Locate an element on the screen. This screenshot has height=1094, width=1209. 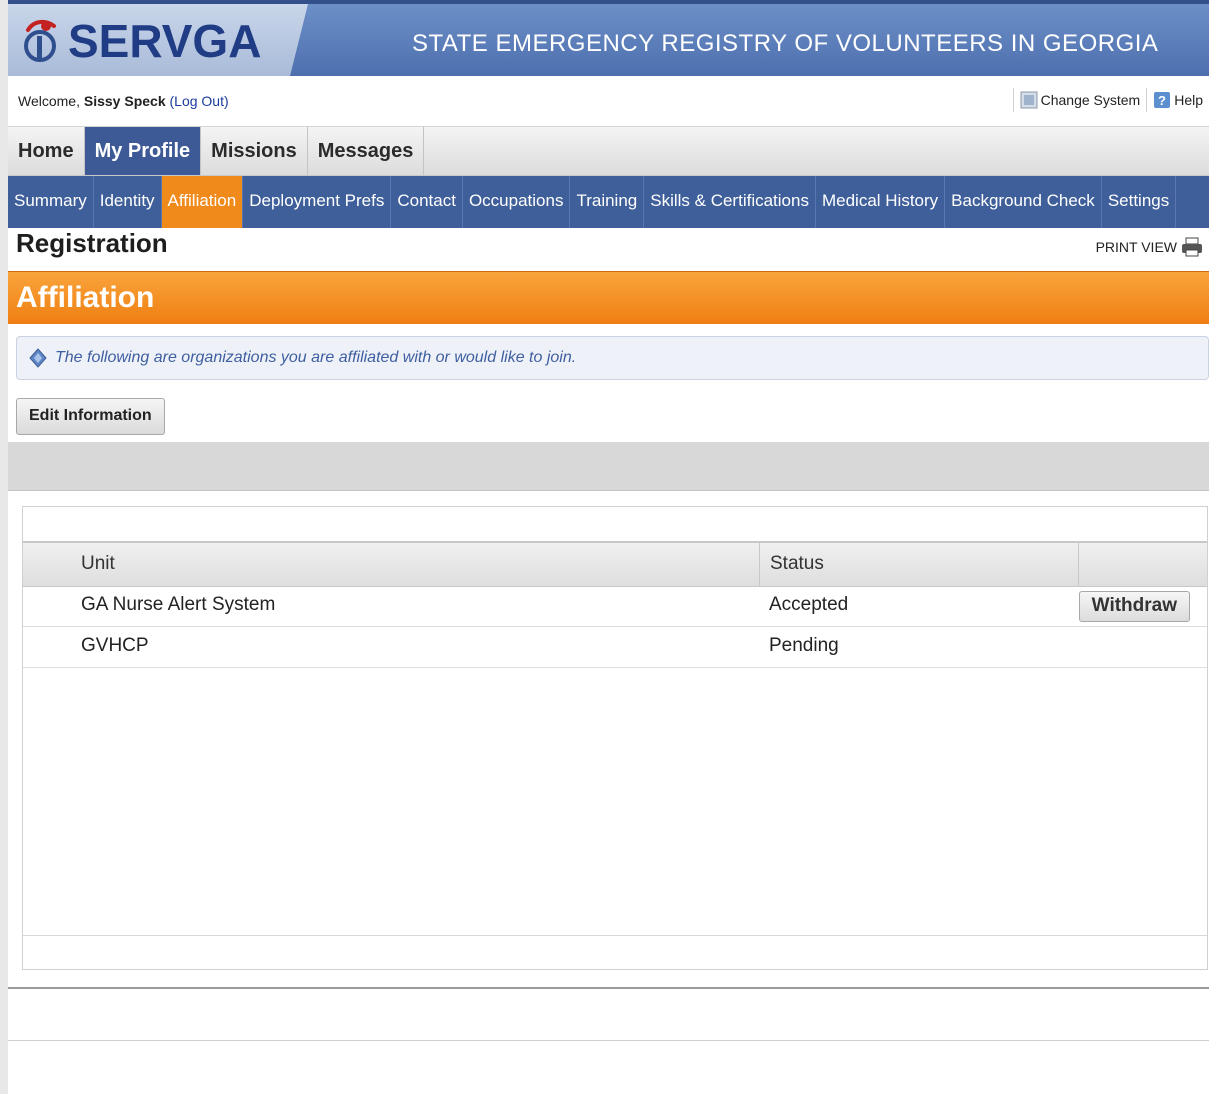
sub-tab-contact: Contact is located at coordinates (427, 202).